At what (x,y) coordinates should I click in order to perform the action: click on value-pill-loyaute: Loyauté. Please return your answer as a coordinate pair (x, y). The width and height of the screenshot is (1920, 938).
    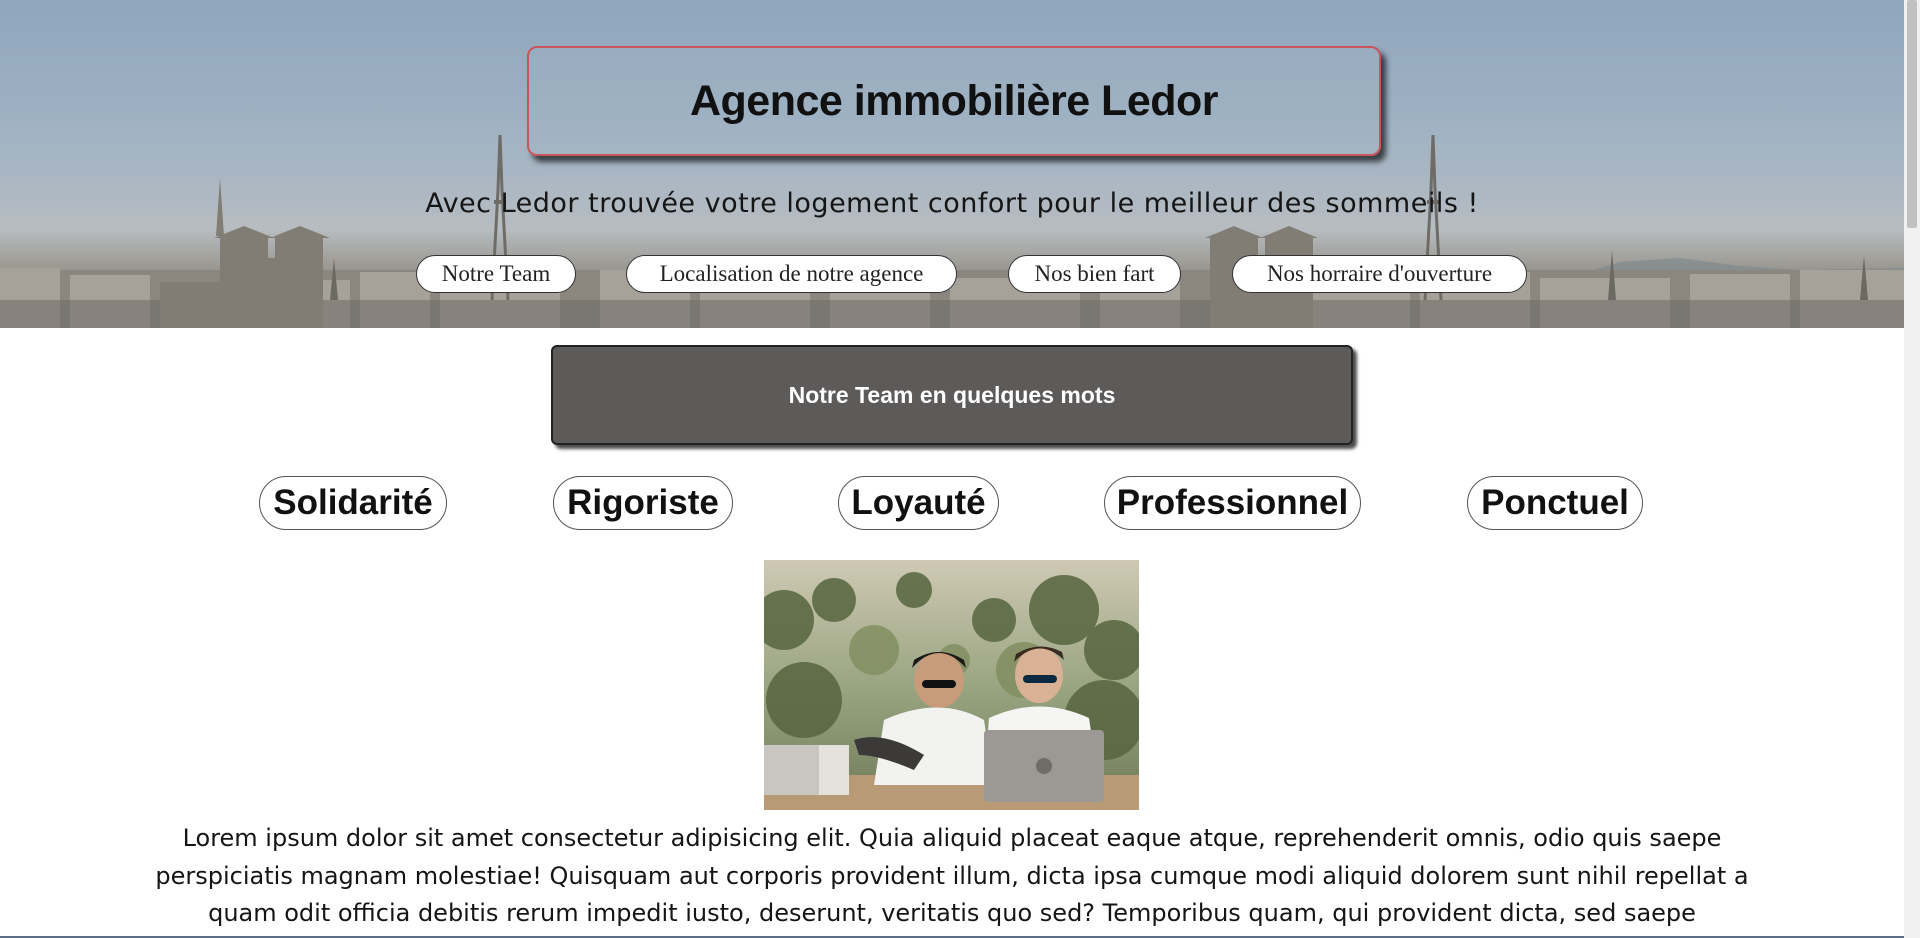
    Looking at the image, I should click on (918, 503).